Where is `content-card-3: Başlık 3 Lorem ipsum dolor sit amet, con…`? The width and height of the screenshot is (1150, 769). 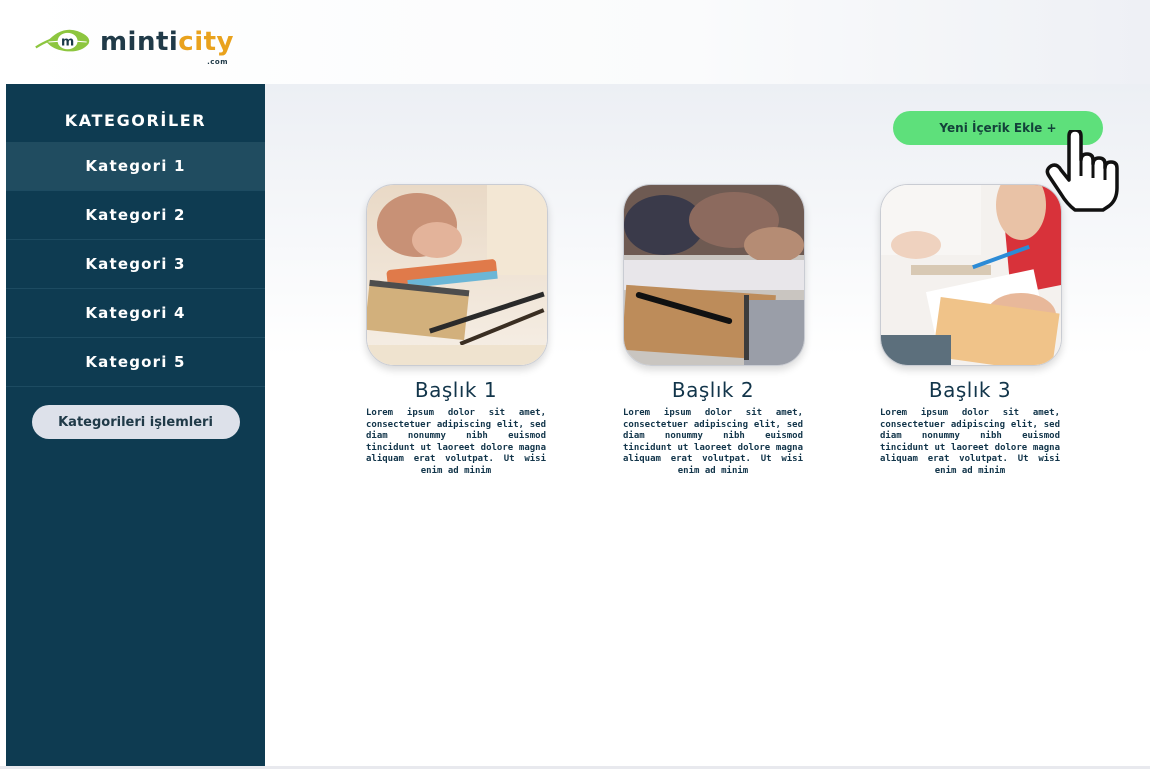
content-card-3: Başlık 3 Lorem ipsum dolor sit amet, con… is located at coordinates (971, 330).